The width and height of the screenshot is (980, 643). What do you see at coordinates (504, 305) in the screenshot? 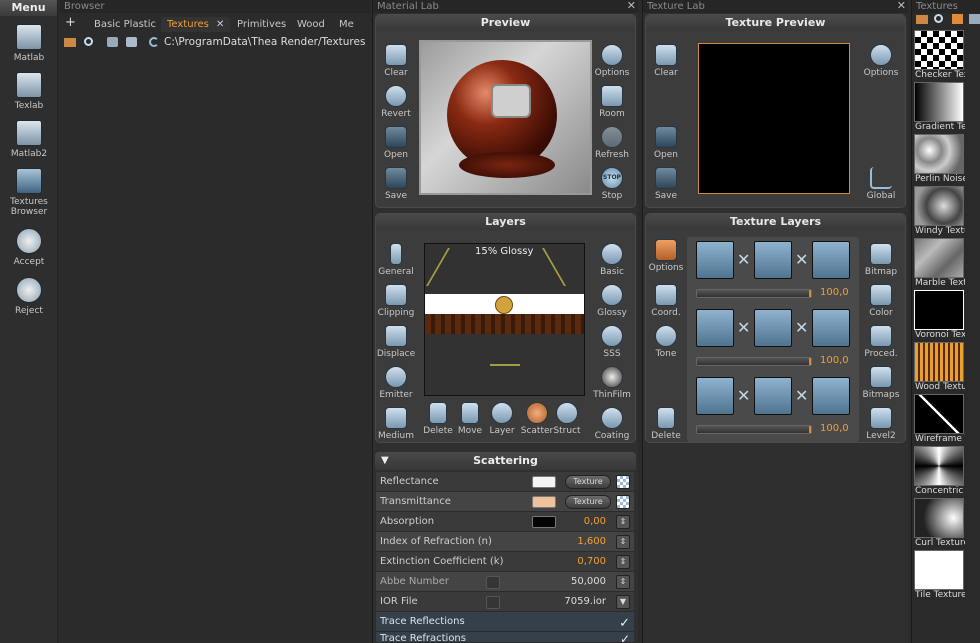
I see `layer-handle` at bounding box center [504, 305].